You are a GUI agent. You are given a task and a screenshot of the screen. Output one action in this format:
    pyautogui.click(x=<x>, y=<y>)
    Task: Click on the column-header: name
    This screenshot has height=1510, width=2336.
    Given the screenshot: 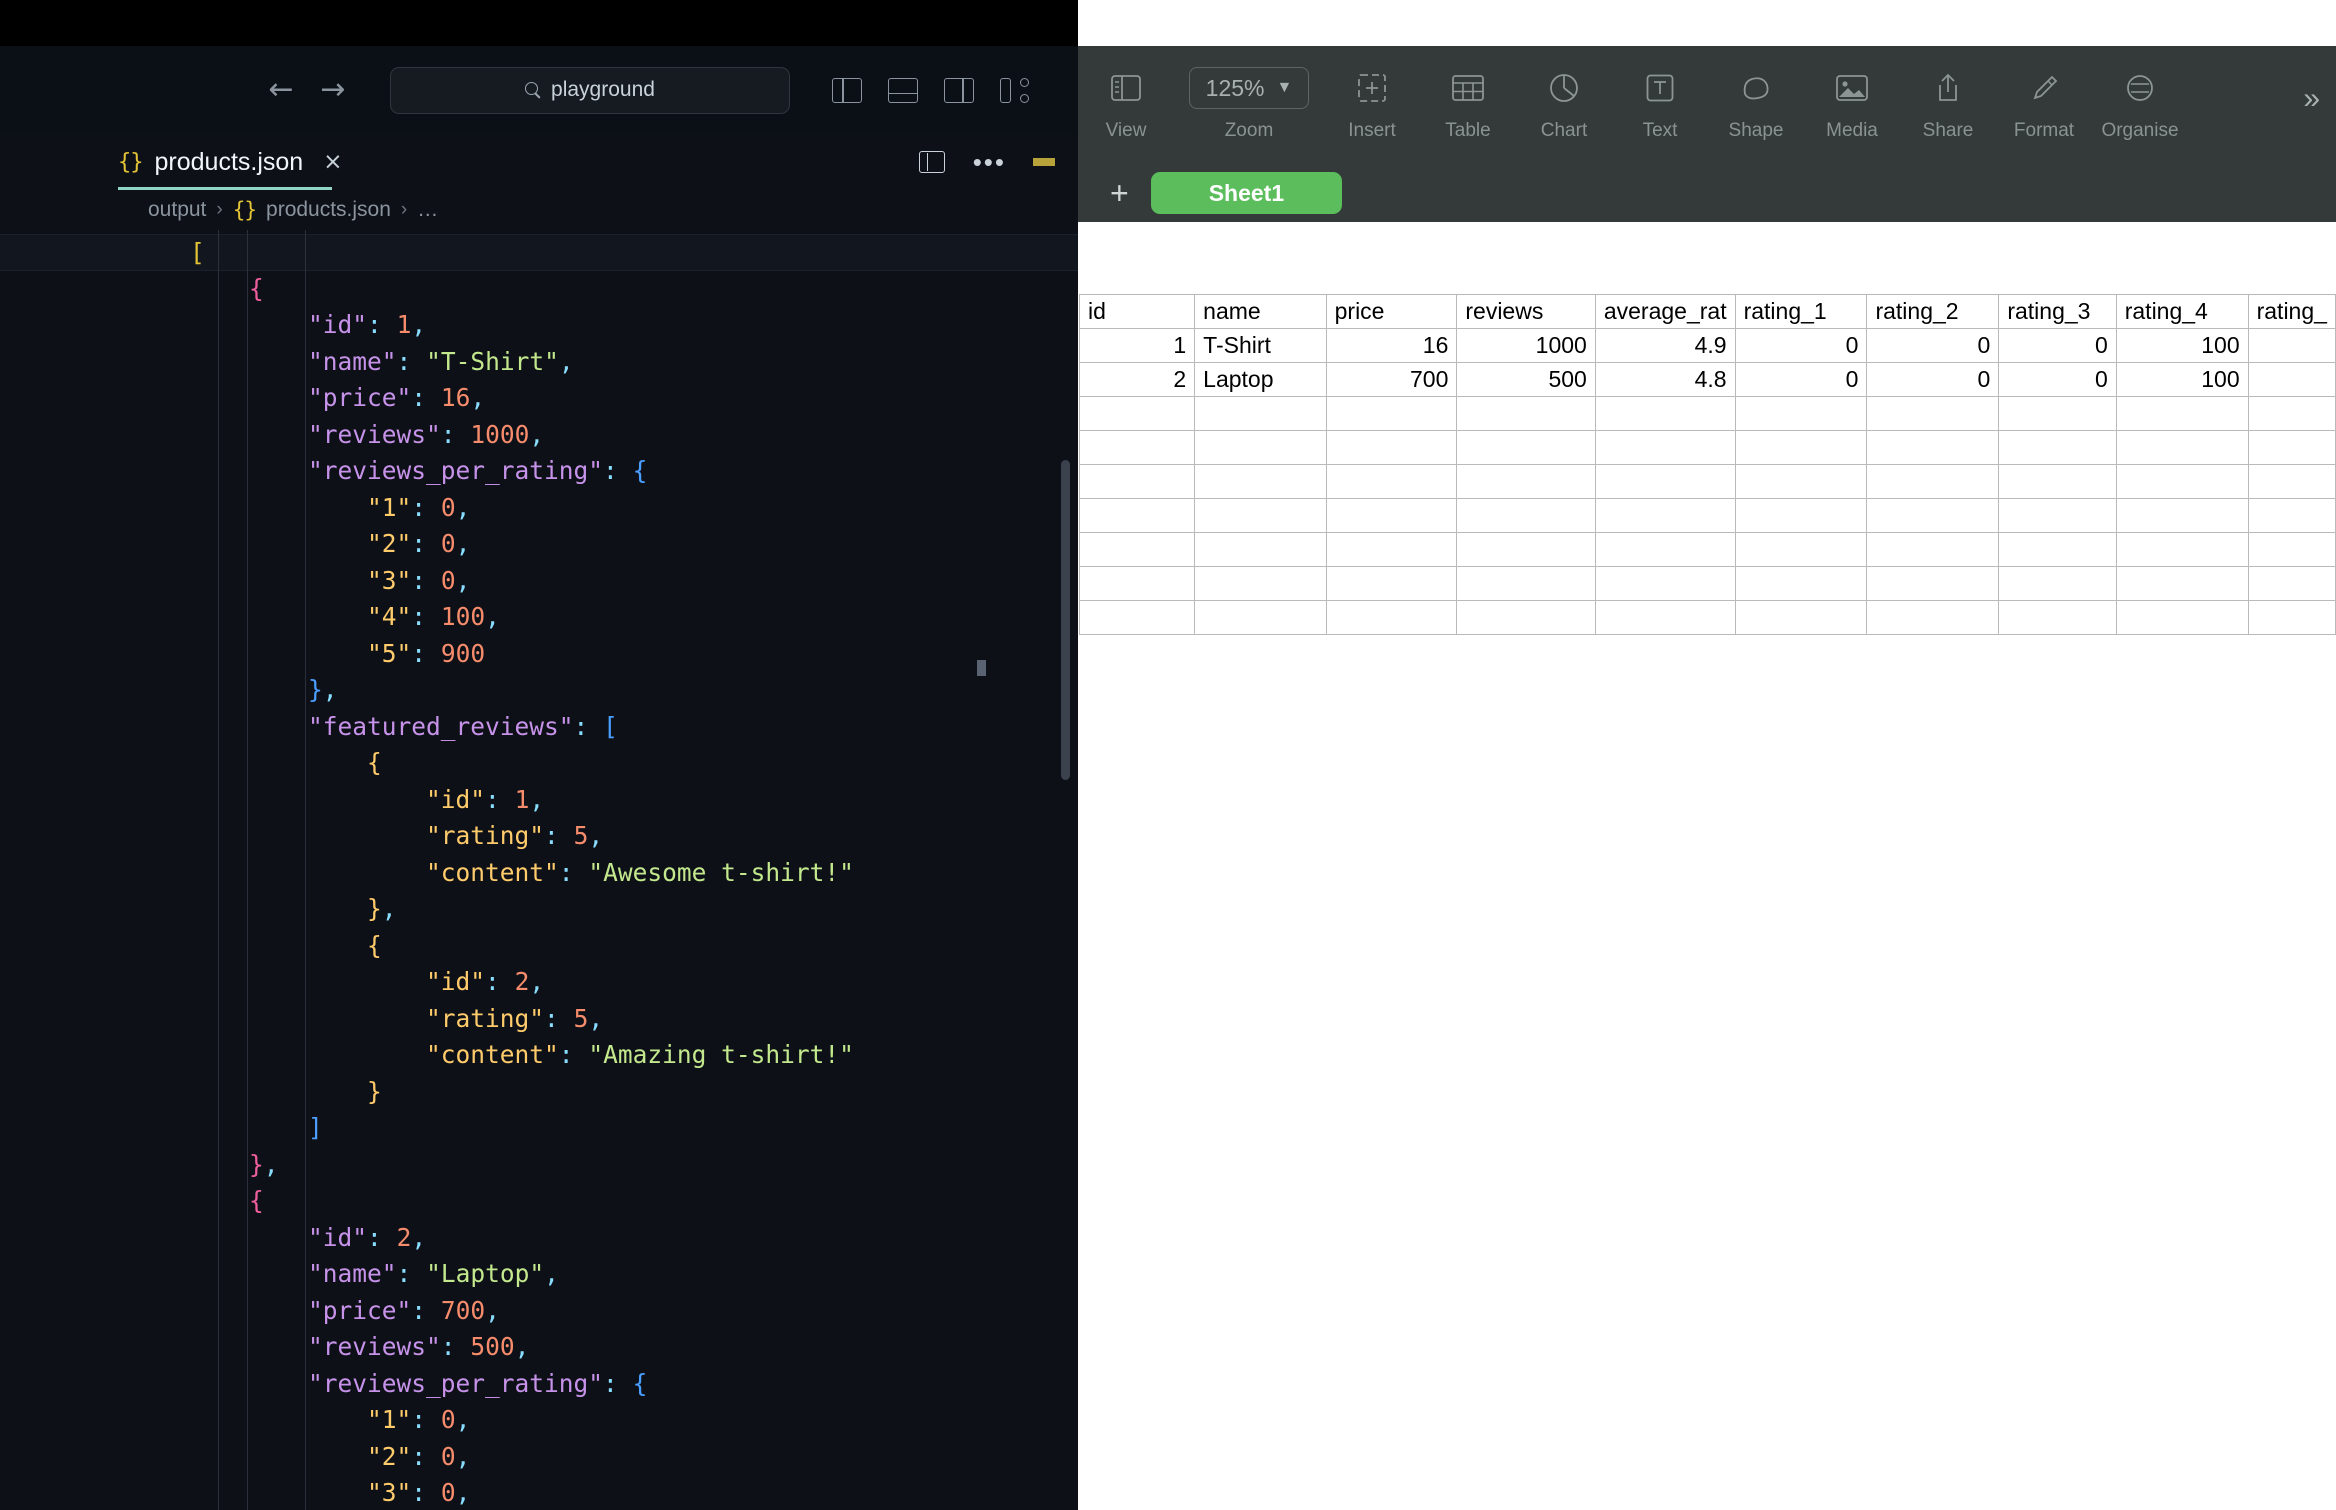 What is the action you would take?
    pyautogui.click(x=1260, y=311)
    